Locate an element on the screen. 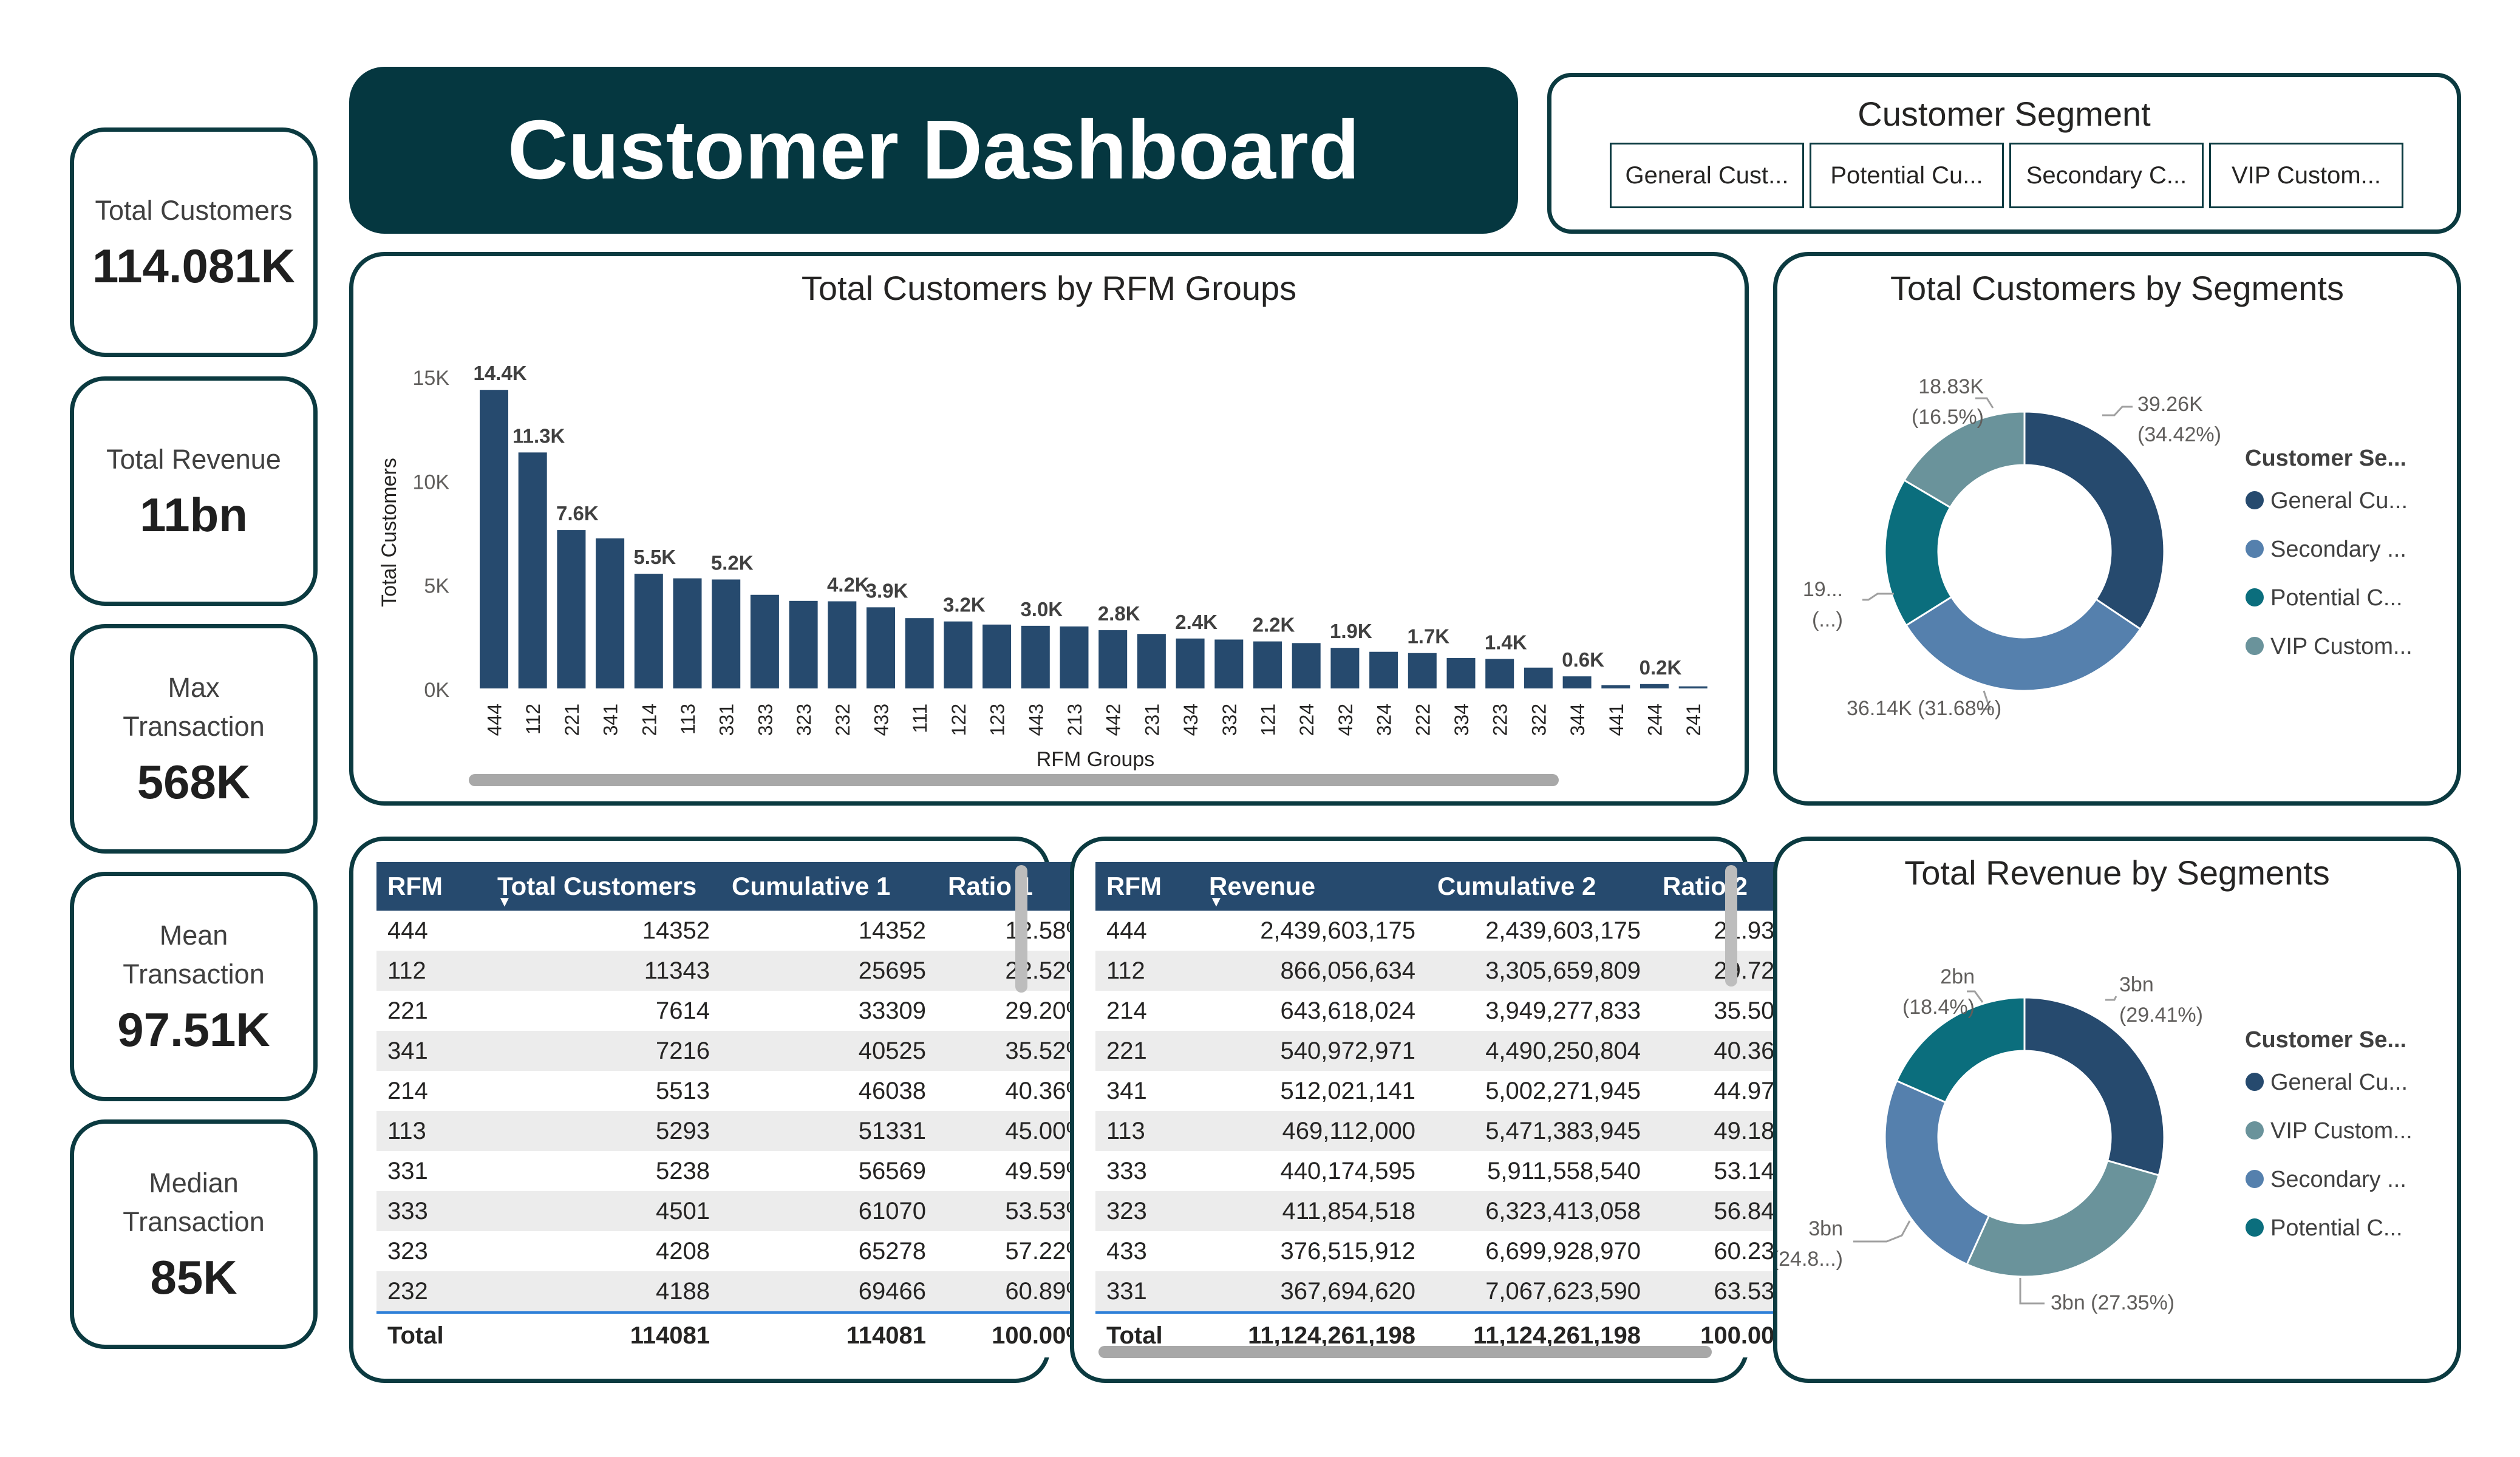 The height and width of the screenshot is (1457, 2520). table-cell: 5,911,558,540 is located at coordinates (1539, 1171).